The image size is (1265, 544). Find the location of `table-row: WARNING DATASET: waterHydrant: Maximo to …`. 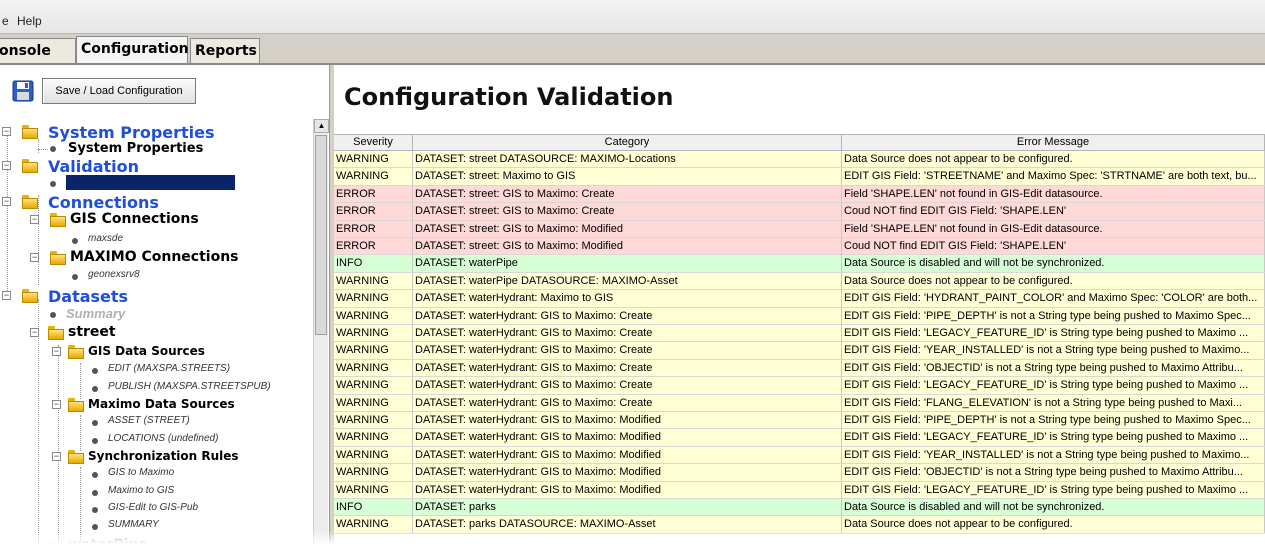

table-row: WARNING DATASET: waterHydrant: Maximo to … is located at coordinates (799, 299).